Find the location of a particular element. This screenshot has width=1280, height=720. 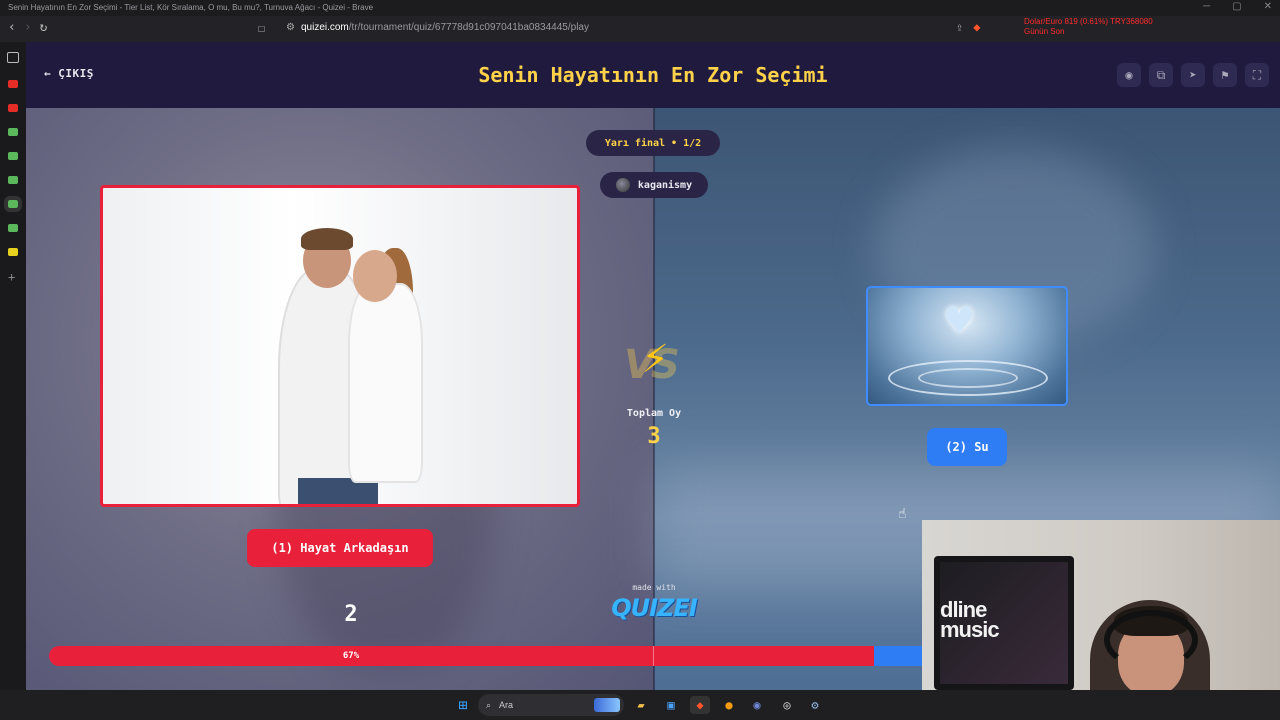

webcam-overlay: dline music is located at coordinates (1101, 605).